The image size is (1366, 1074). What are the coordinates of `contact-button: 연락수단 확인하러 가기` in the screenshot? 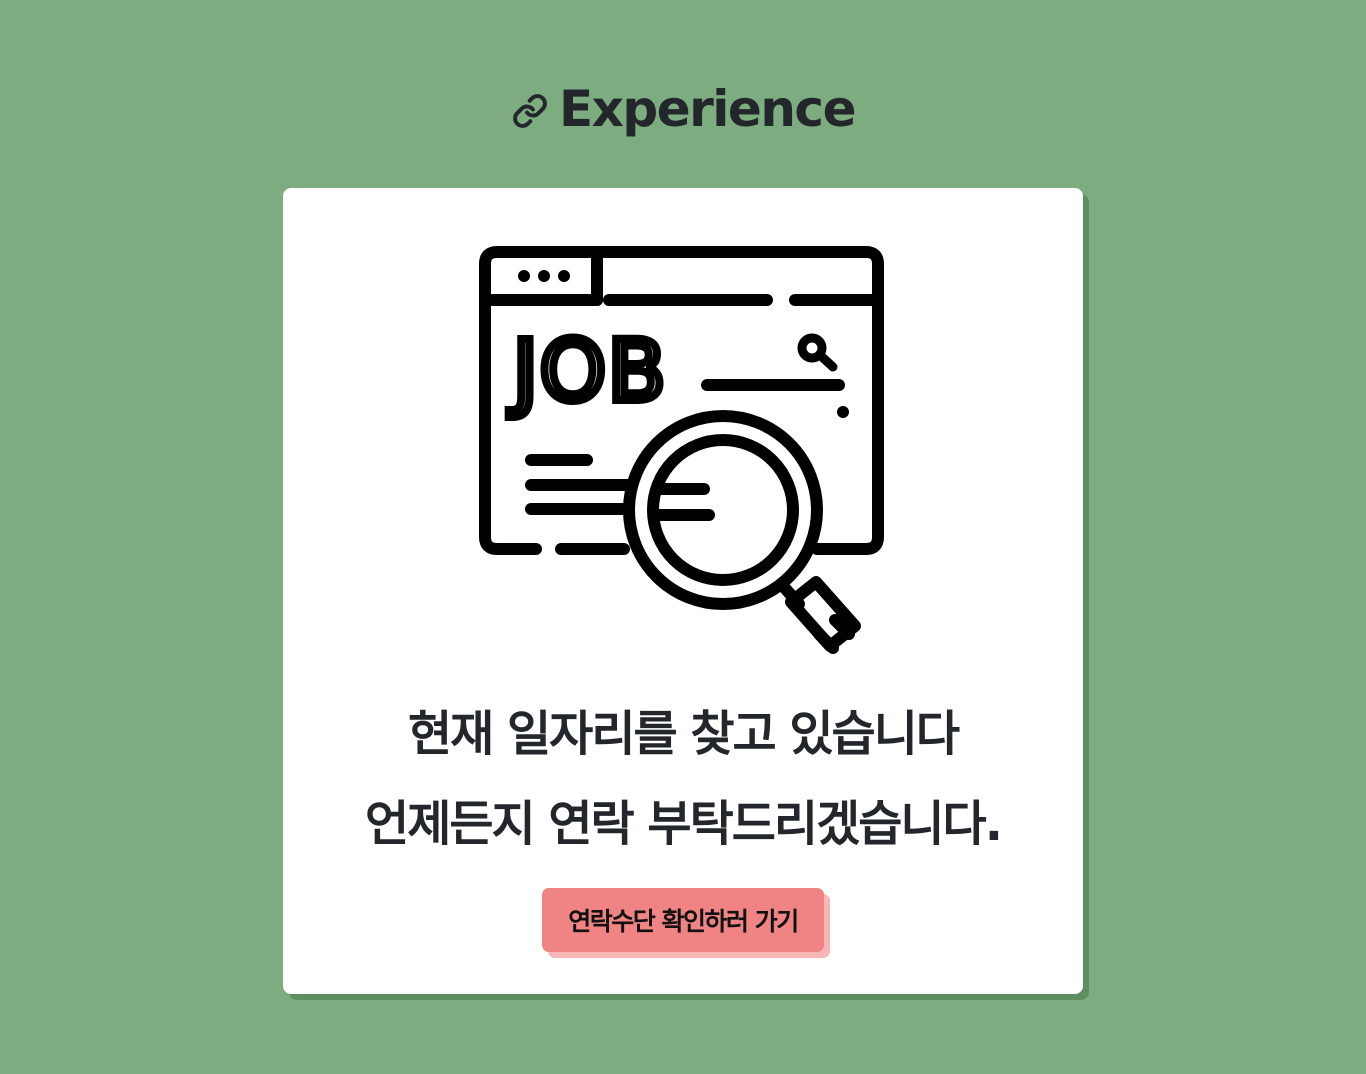 It's located at (683, 920).